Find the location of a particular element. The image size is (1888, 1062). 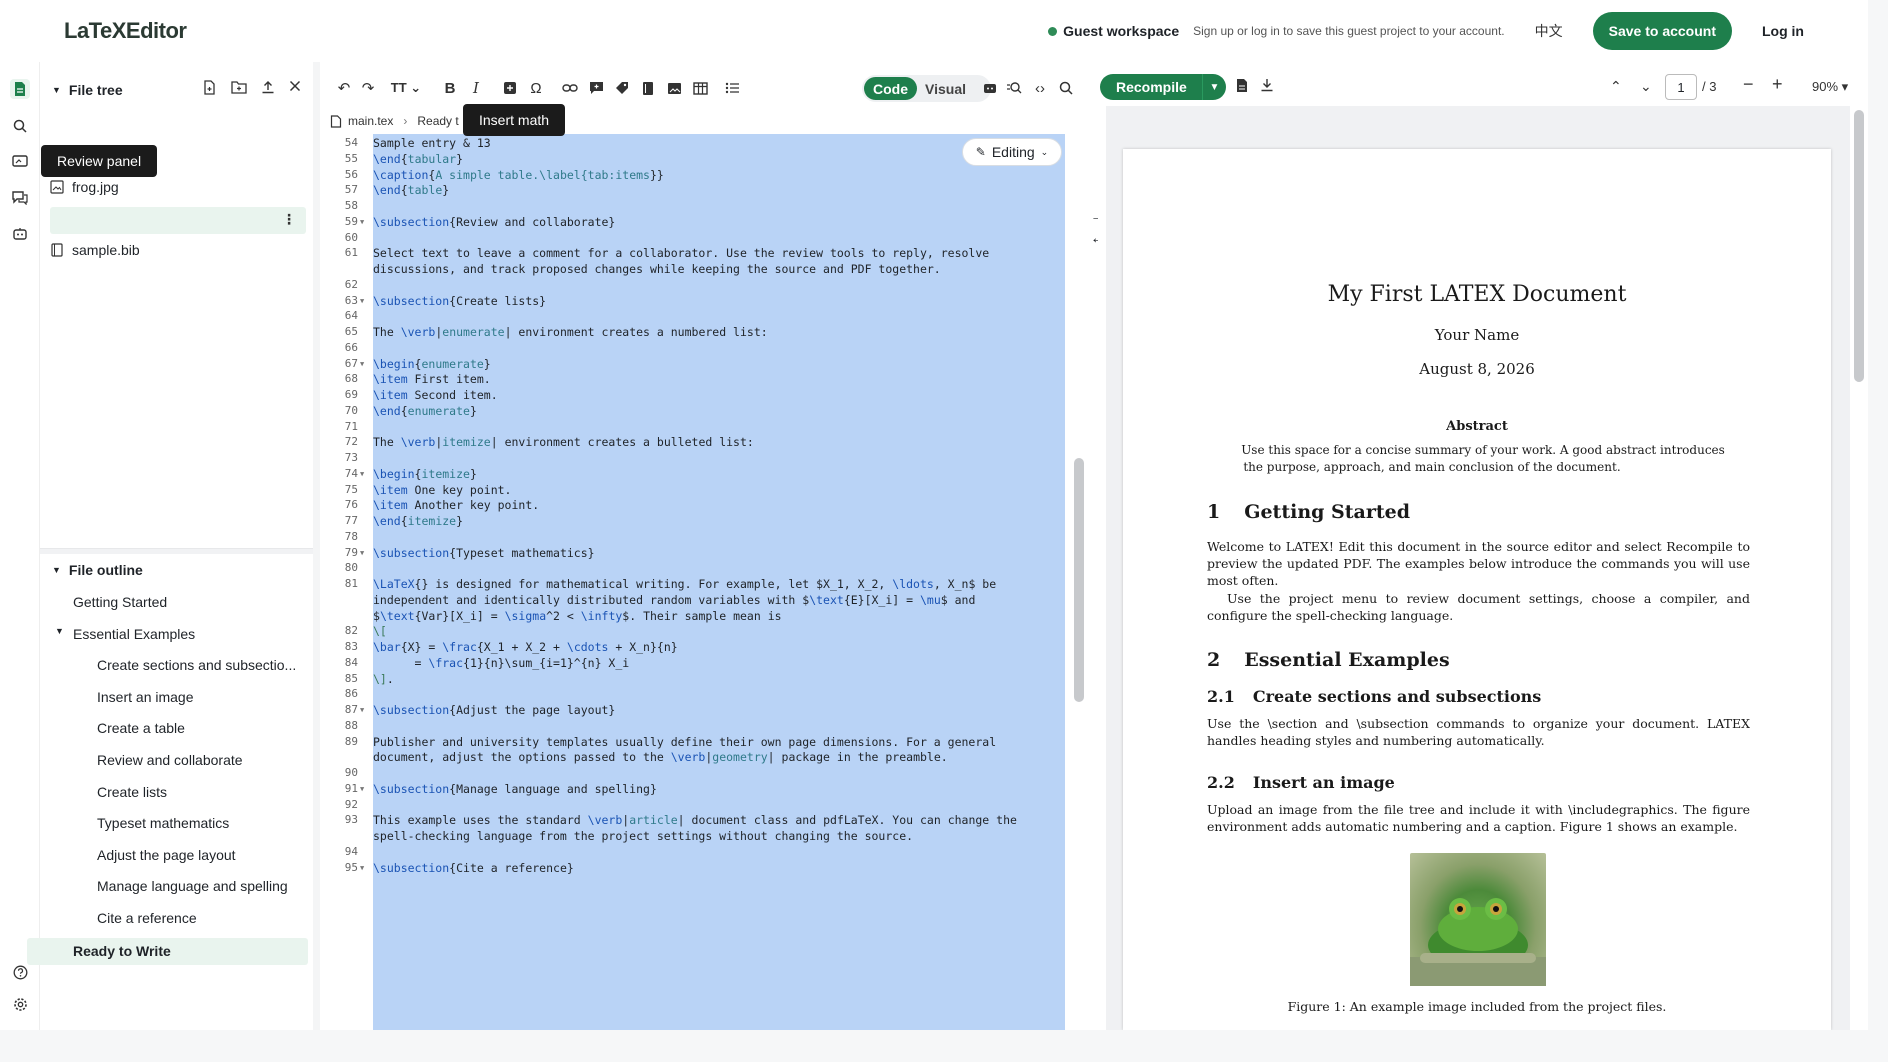

outline-item-create-table: Create a table is located at coordinates (200, 728).